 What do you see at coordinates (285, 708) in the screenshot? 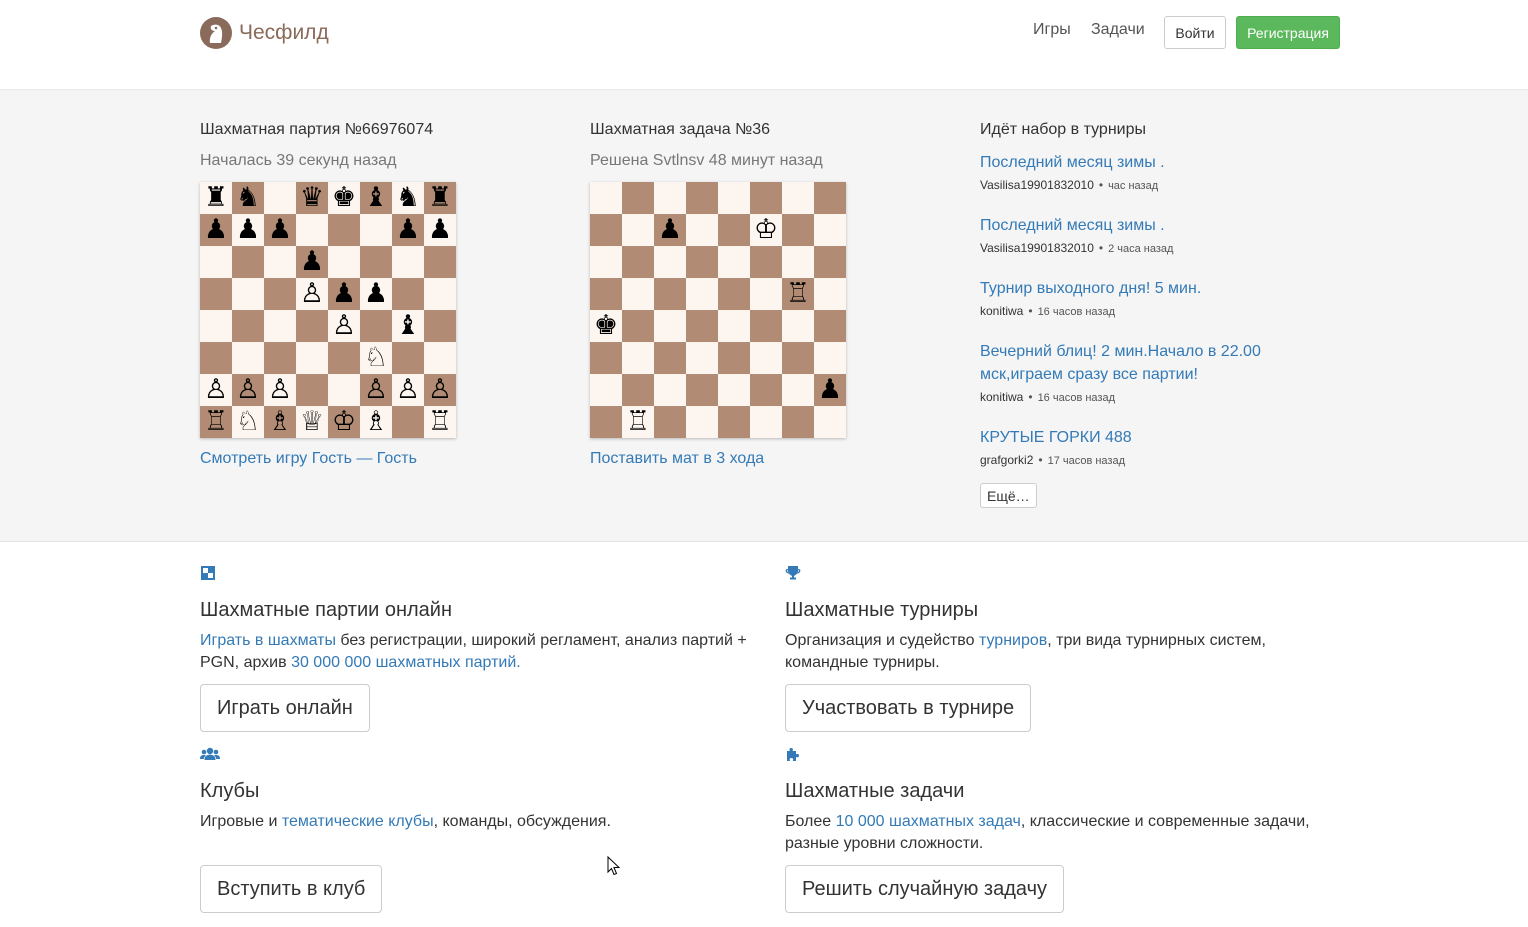
I see `play-online-button: Играть онлайн` at bounding box center [285, 708].